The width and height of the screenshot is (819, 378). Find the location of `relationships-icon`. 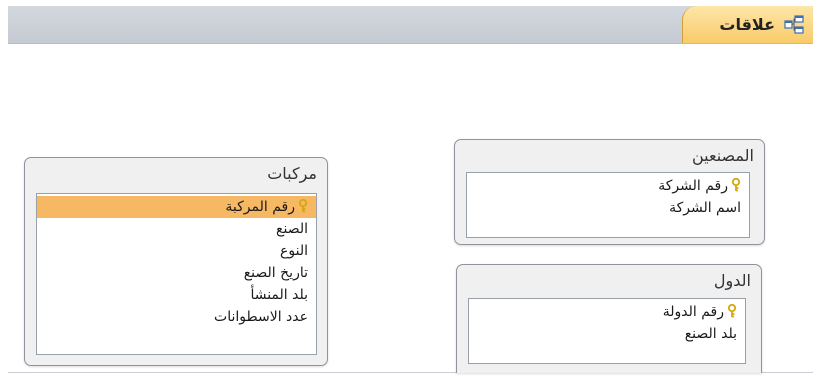

relationships-icon is located at coordinates (794, 25).